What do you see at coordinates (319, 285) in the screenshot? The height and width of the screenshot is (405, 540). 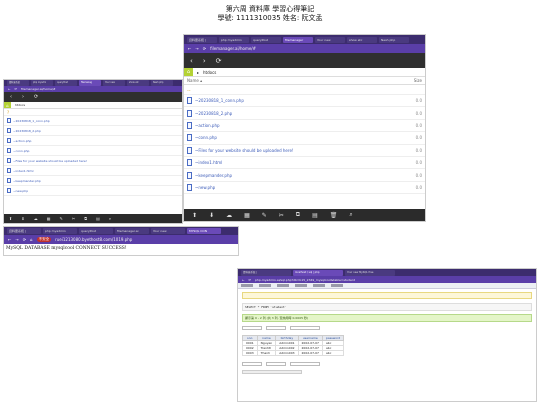 I see `insert-tab-icon` at bounding box center [319, 285].